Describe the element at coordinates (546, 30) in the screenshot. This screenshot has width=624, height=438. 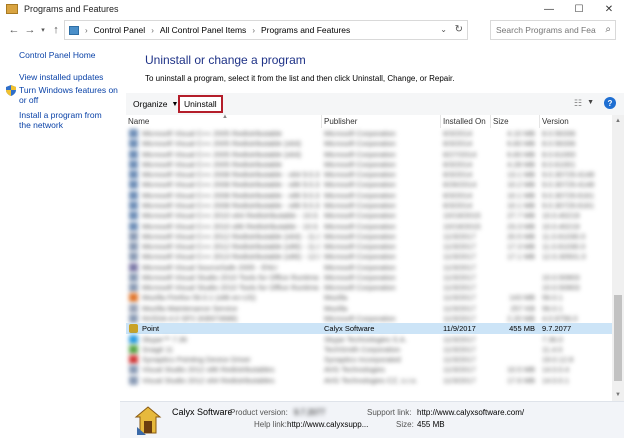
I see `search-input` at that location.